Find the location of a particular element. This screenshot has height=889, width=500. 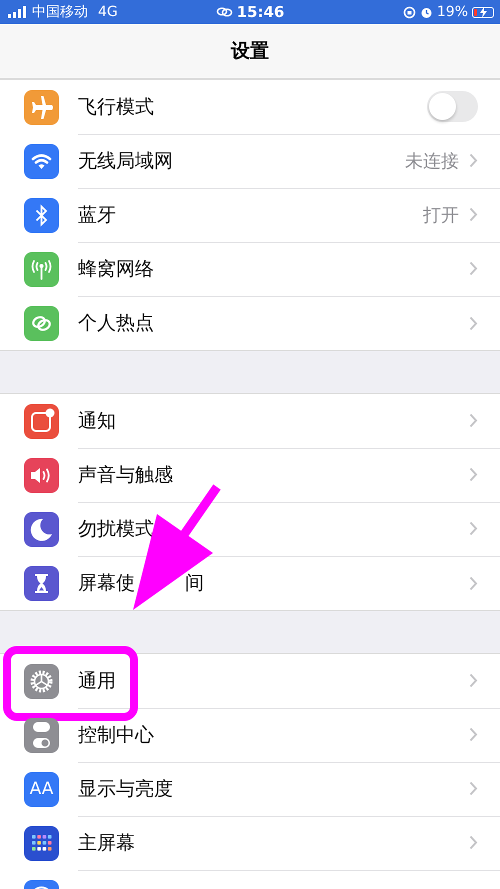

setting-label: 个人热点 is located at coordinates (116, 323).